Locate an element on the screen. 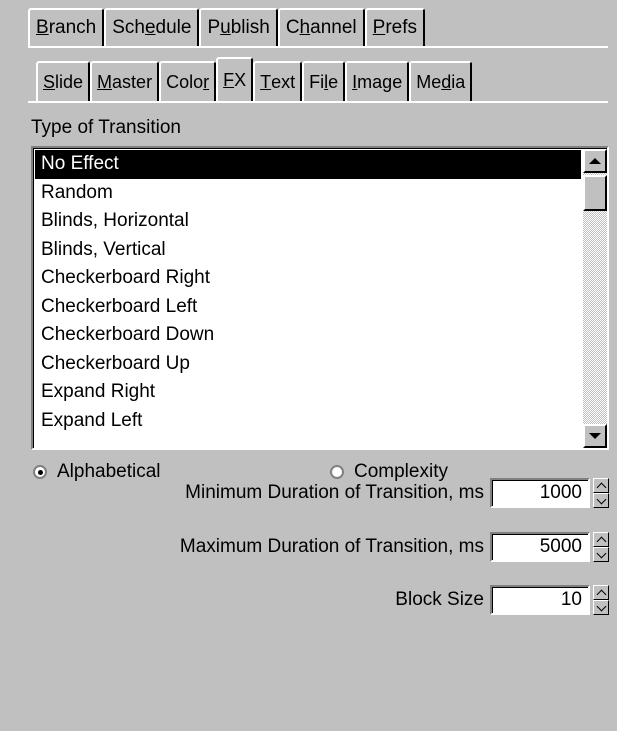 This screenshot has width=617, height=731. list-item: Blinds, Vertical is located at coordinates (308, 250).